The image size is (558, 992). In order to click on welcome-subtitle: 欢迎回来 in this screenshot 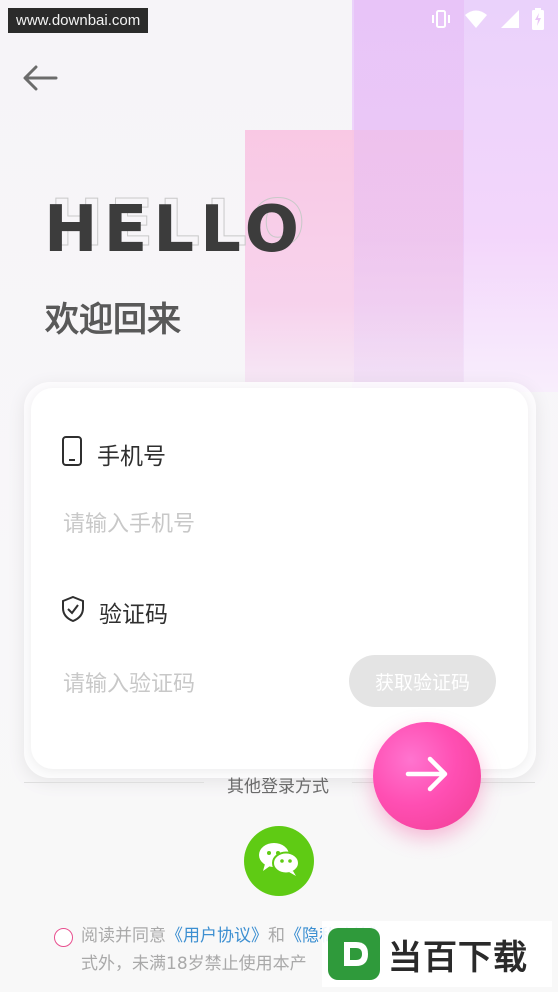, I will do `click(113, 320)`.